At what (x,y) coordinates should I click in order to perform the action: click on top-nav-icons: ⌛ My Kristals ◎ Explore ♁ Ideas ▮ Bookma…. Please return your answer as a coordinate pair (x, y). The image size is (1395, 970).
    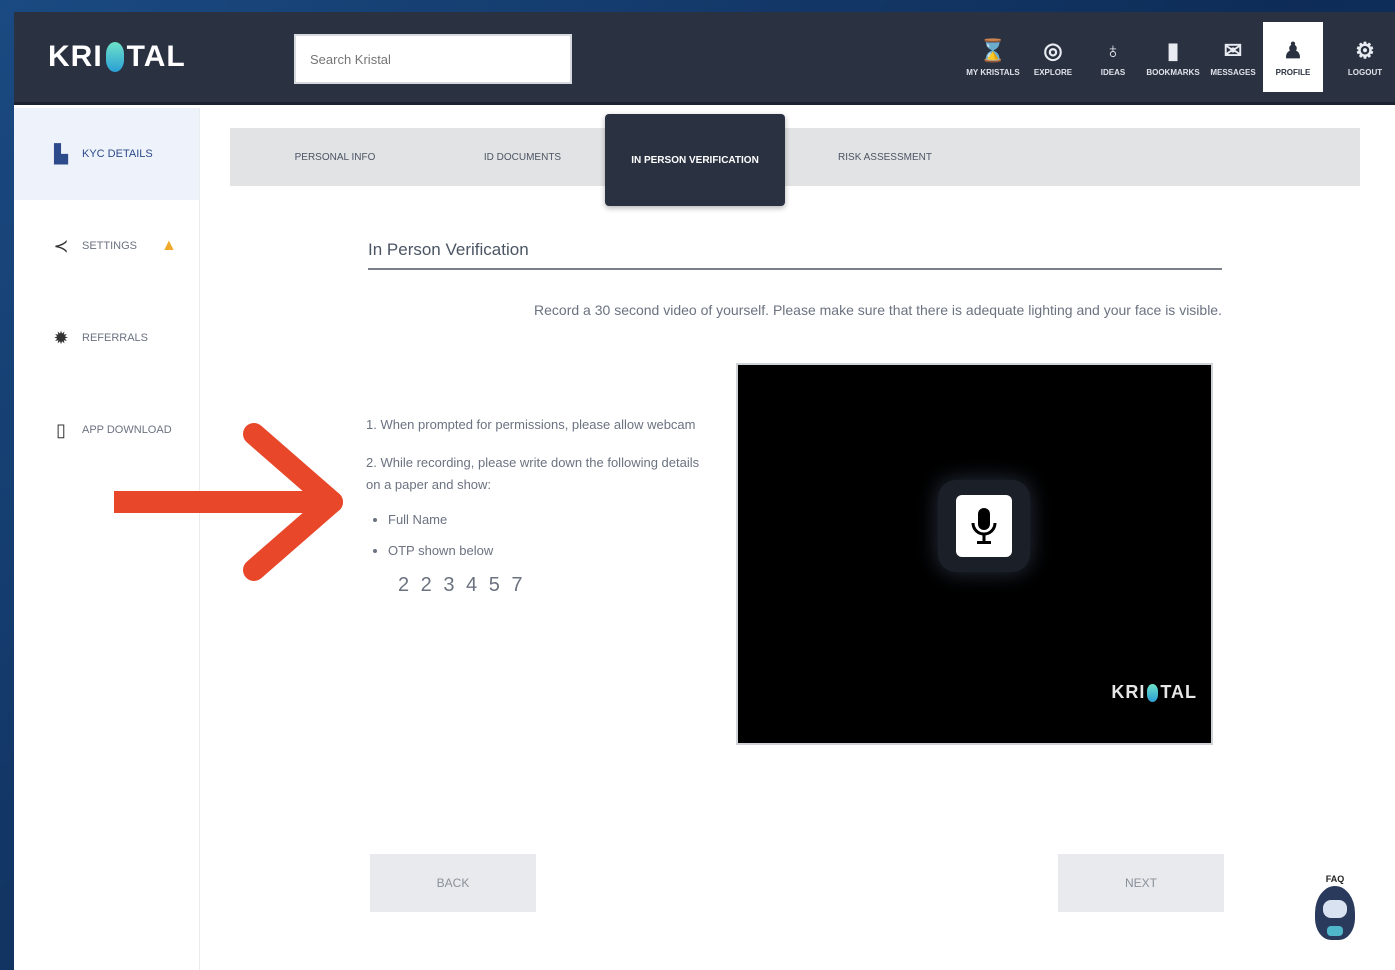
    Looking at the image, I should click on (1179, 57).